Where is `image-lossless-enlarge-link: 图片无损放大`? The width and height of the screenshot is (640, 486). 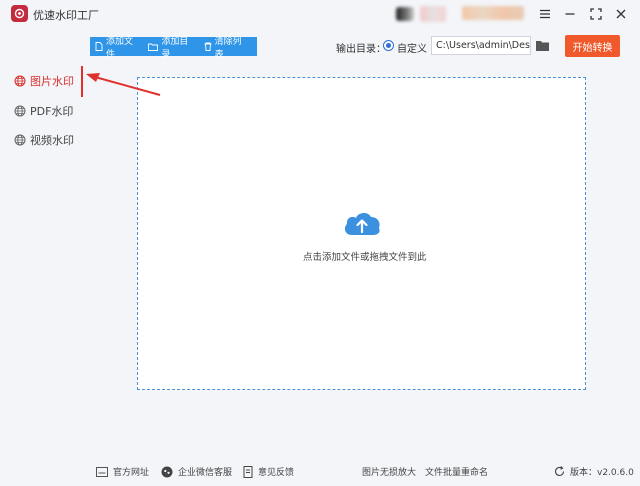 image-lossless-enlarge-link: 图片无损放大 is located at coordinates (389, 471).